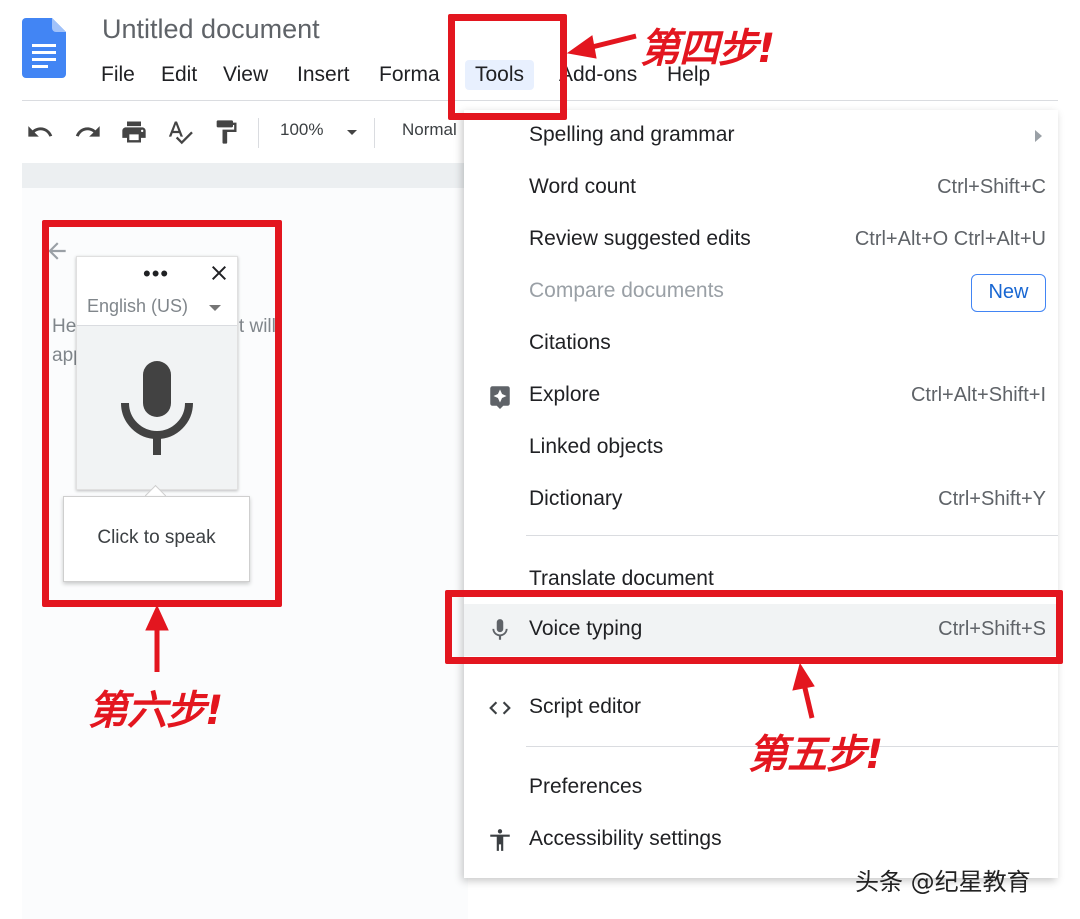 This screenshot has height=919, width=1080. What do you see at coordinates (226, 132) in the screenshot?
I see `paint-format-icon` at bounding box center [226, 132].